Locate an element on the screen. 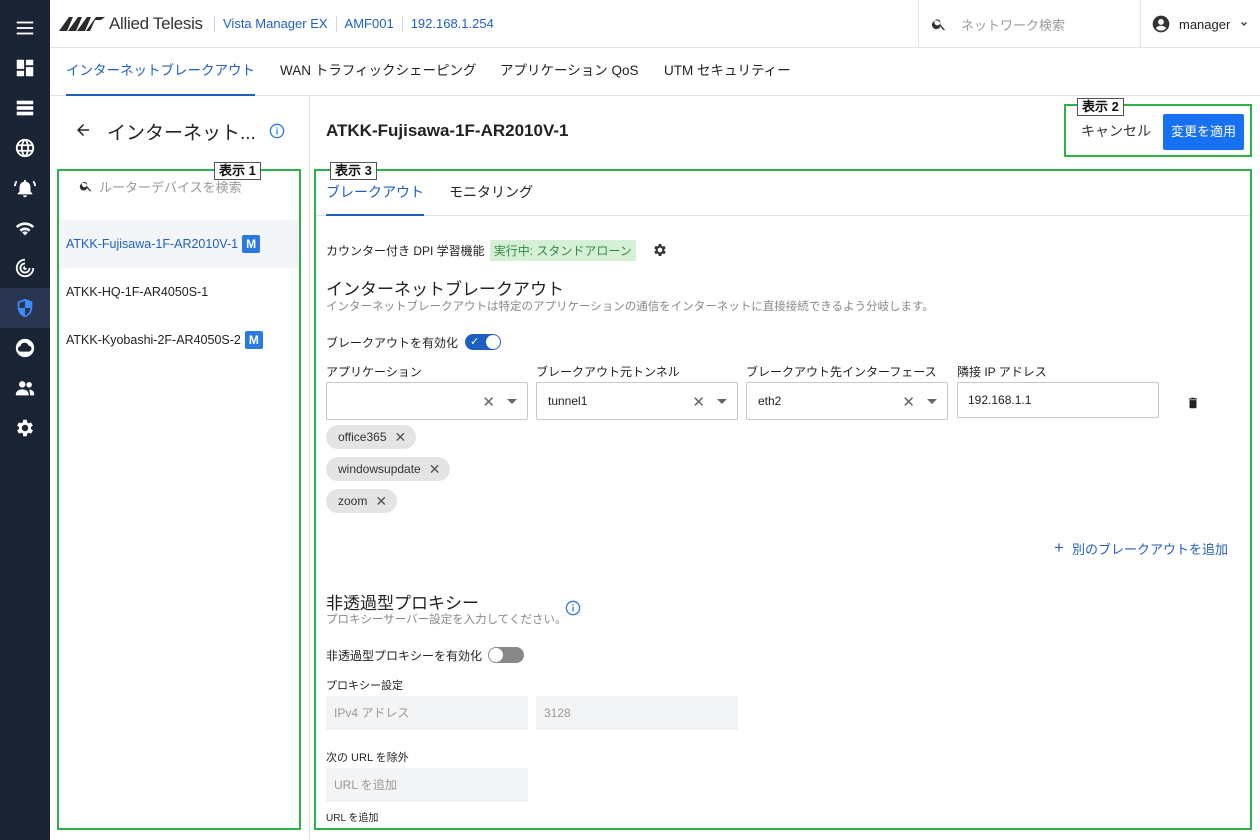 The image size is (1260, 840). nav-rail is located at coordinates (25, 420).